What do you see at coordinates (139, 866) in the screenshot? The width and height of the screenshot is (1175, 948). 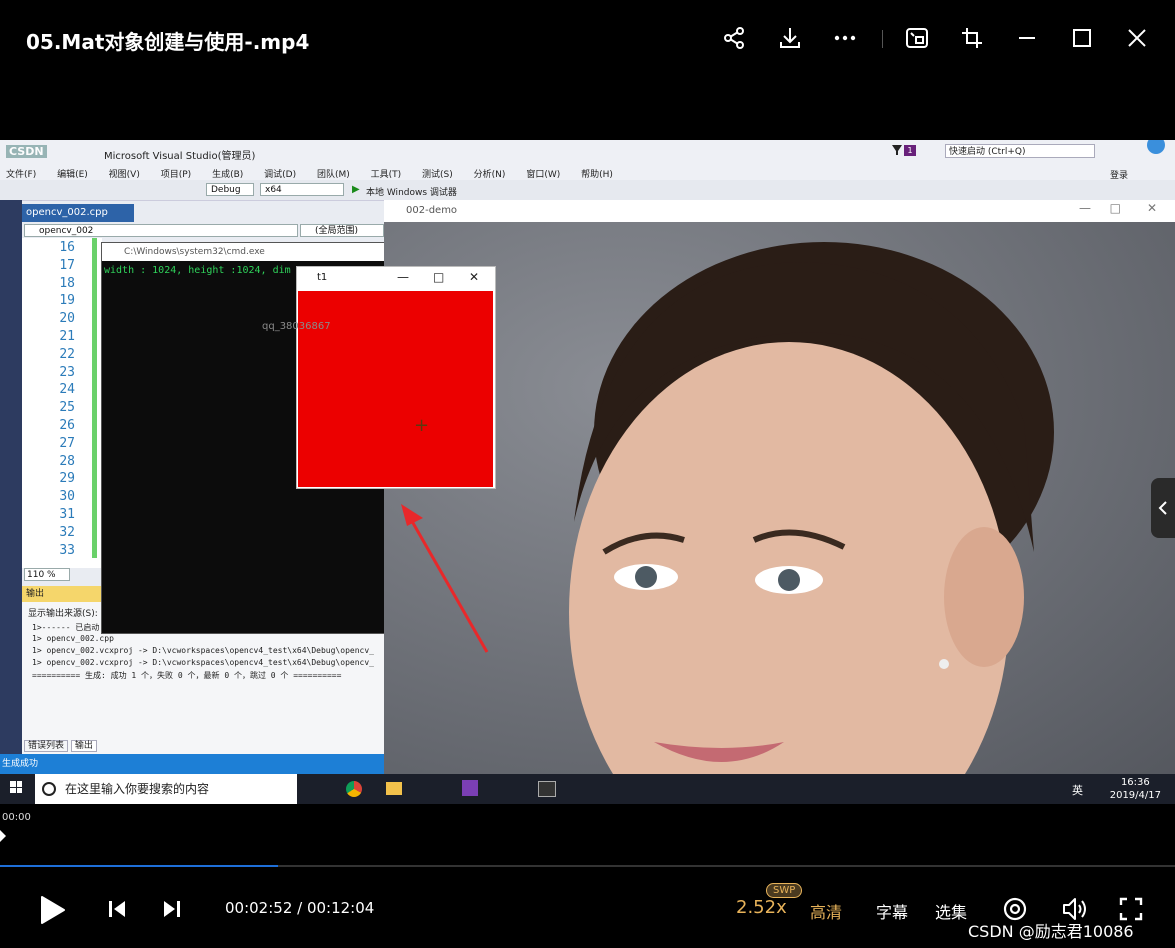 I see `progress-fill` at bounding box center [139, 866].